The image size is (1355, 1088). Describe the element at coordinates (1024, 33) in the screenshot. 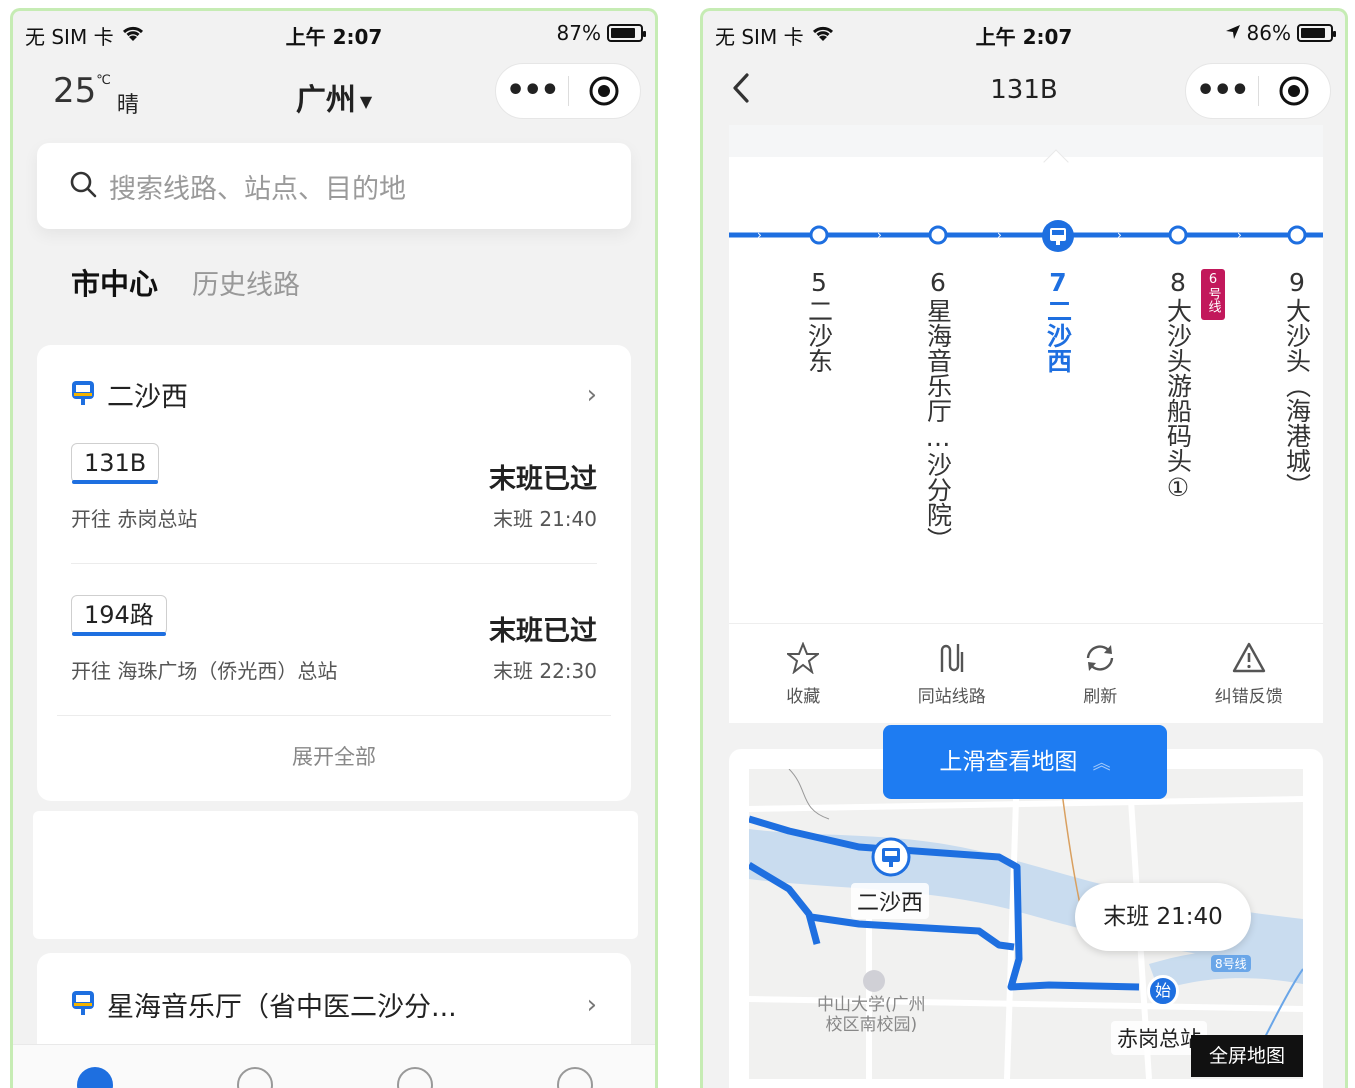

I see `status-bar: 无 SIM 卡 上午 2:07 86%` at that location.